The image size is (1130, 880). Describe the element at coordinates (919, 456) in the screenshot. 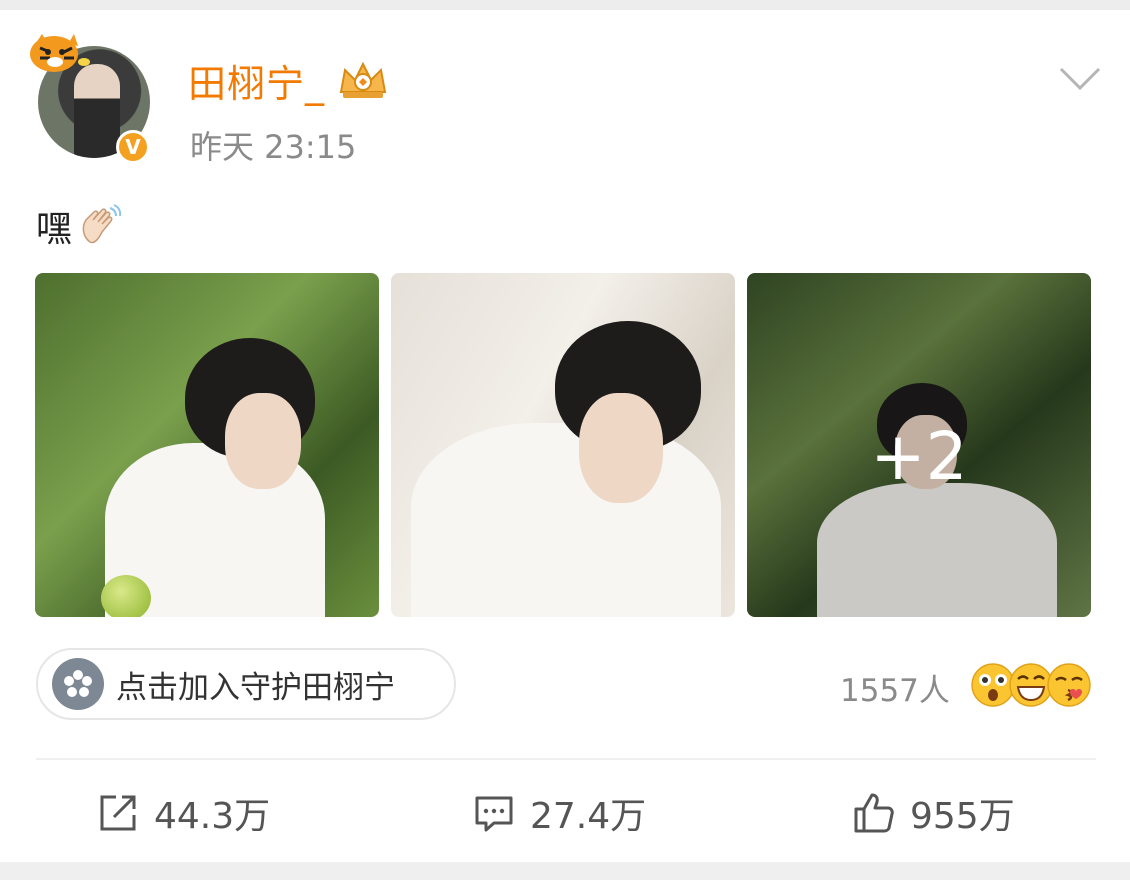

I see `more-images-count: +2` at that location.